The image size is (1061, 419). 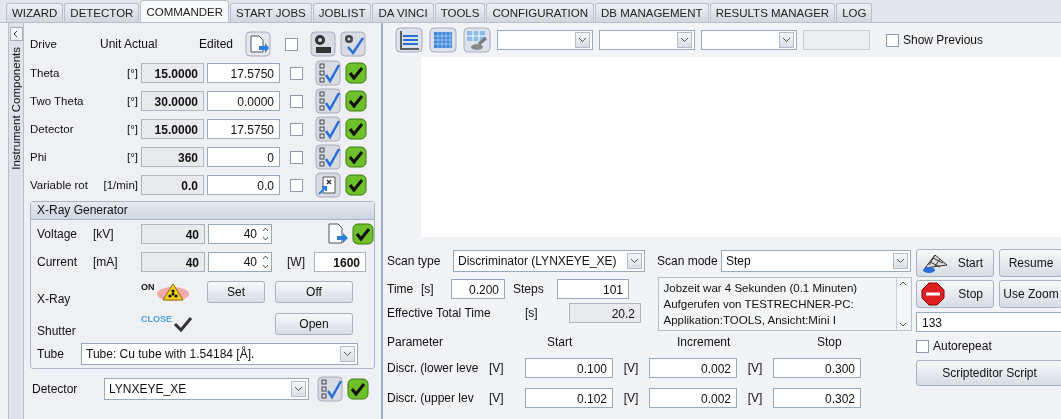 I want to click on column-header: Drive, so click(x=44, y=44).